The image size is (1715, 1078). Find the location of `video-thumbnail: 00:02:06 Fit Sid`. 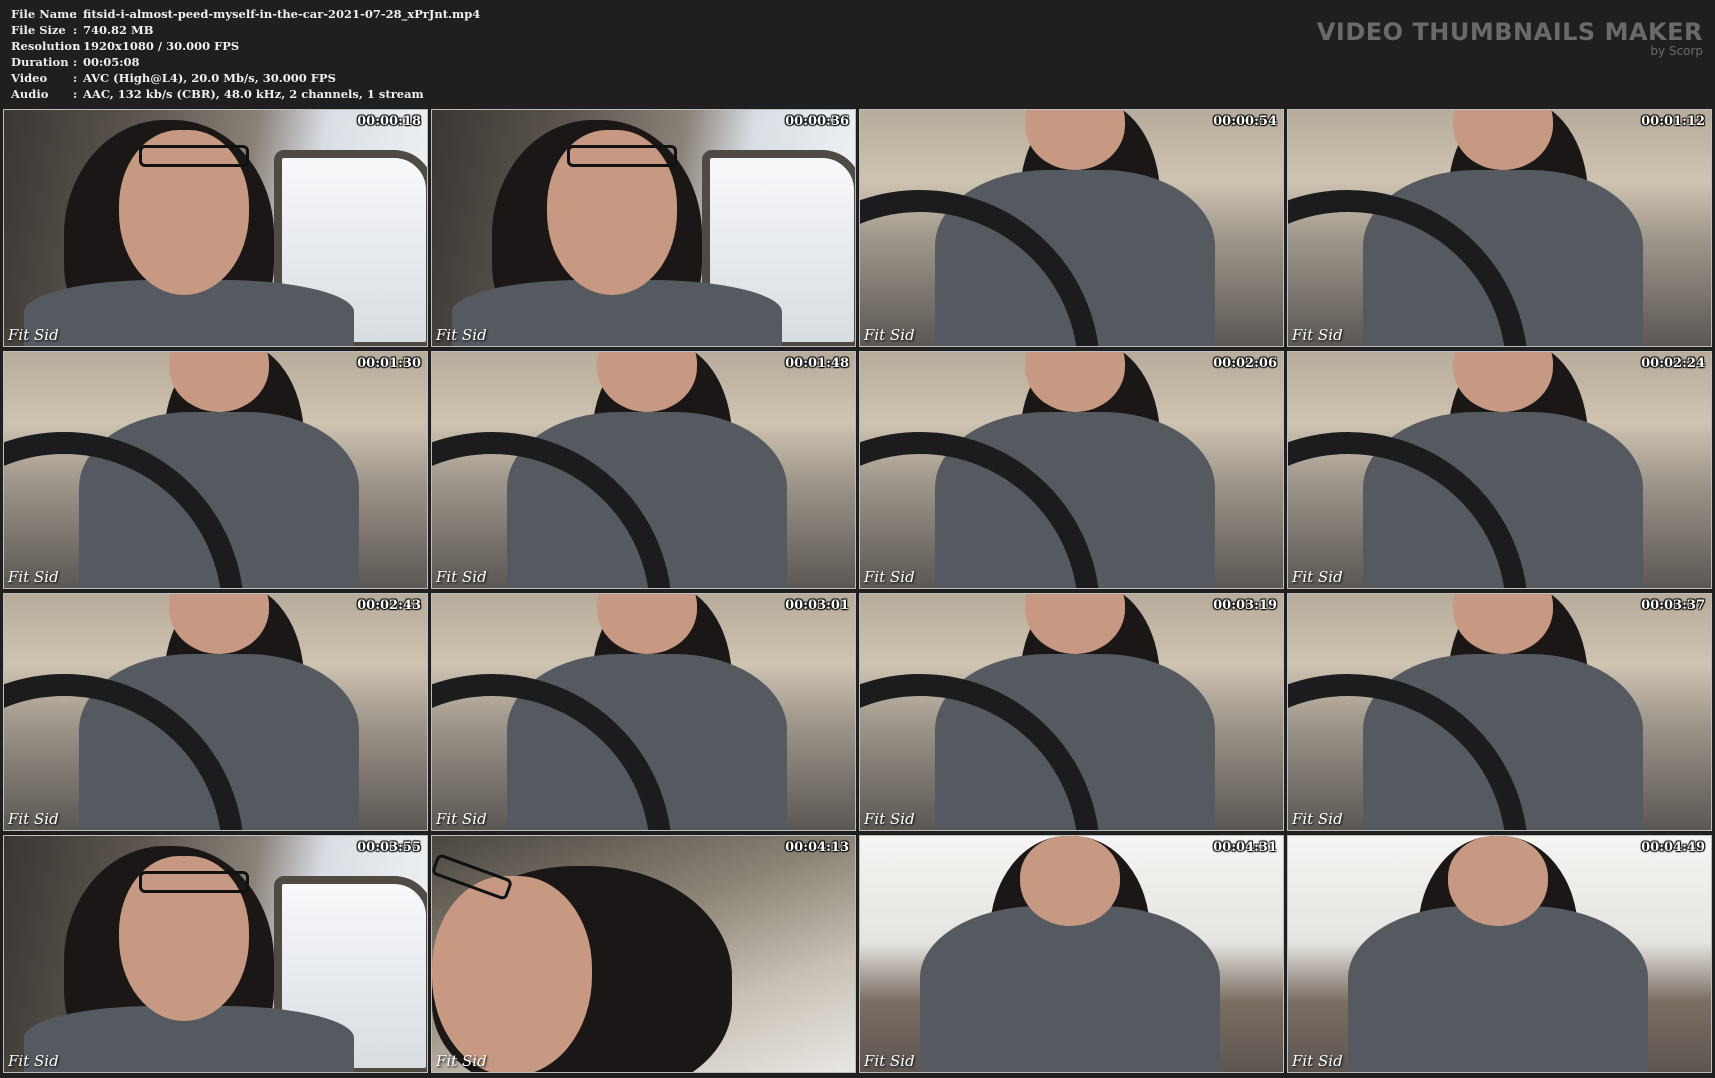

video-thumbnail: 00:02:06 Fit Sid is located at coordinates (1071, 470).